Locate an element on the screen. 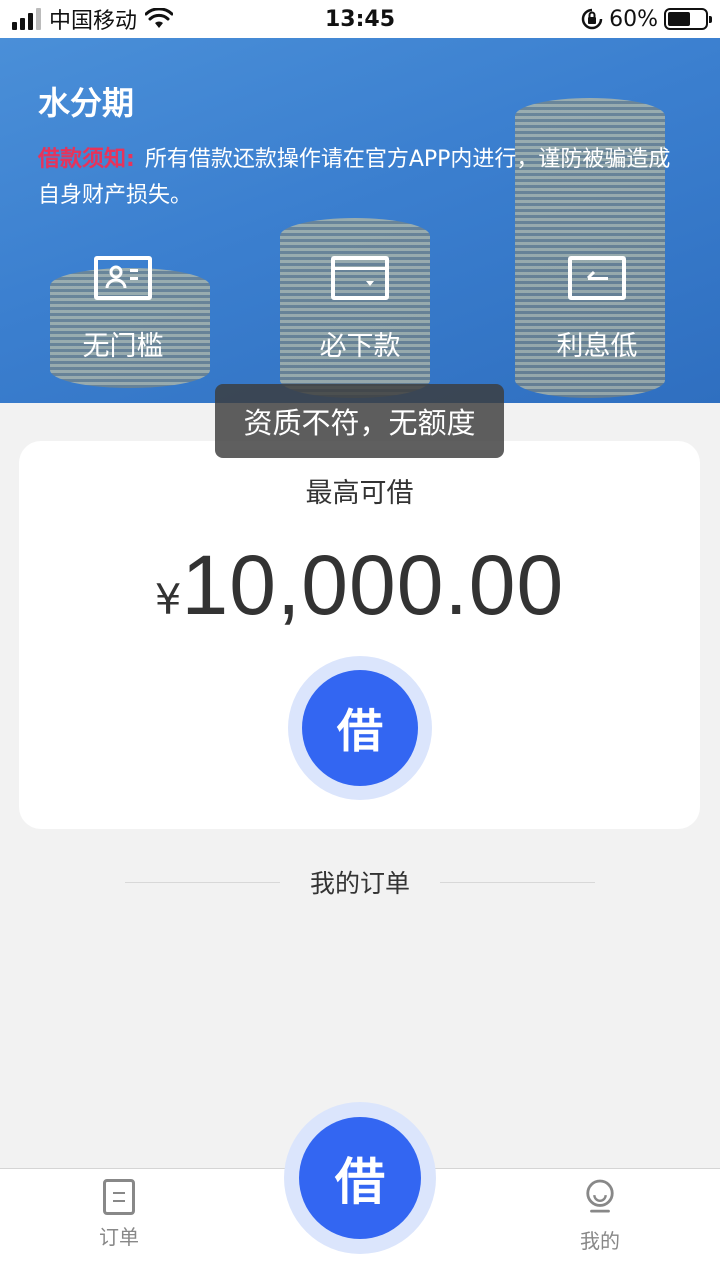 The image size is (720, 1280). battery-percent: 60% is located at coordinates (633, 19).